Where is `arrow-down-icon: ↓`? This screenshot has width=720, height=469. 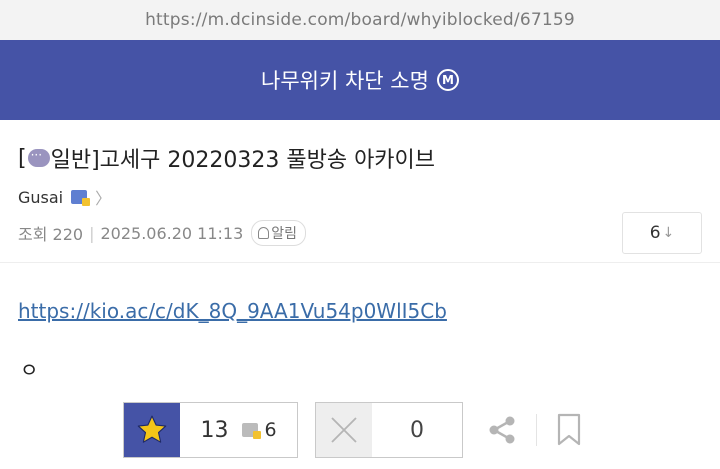 arrow-down-icon: ↓ is located at coordinates (668, 233).